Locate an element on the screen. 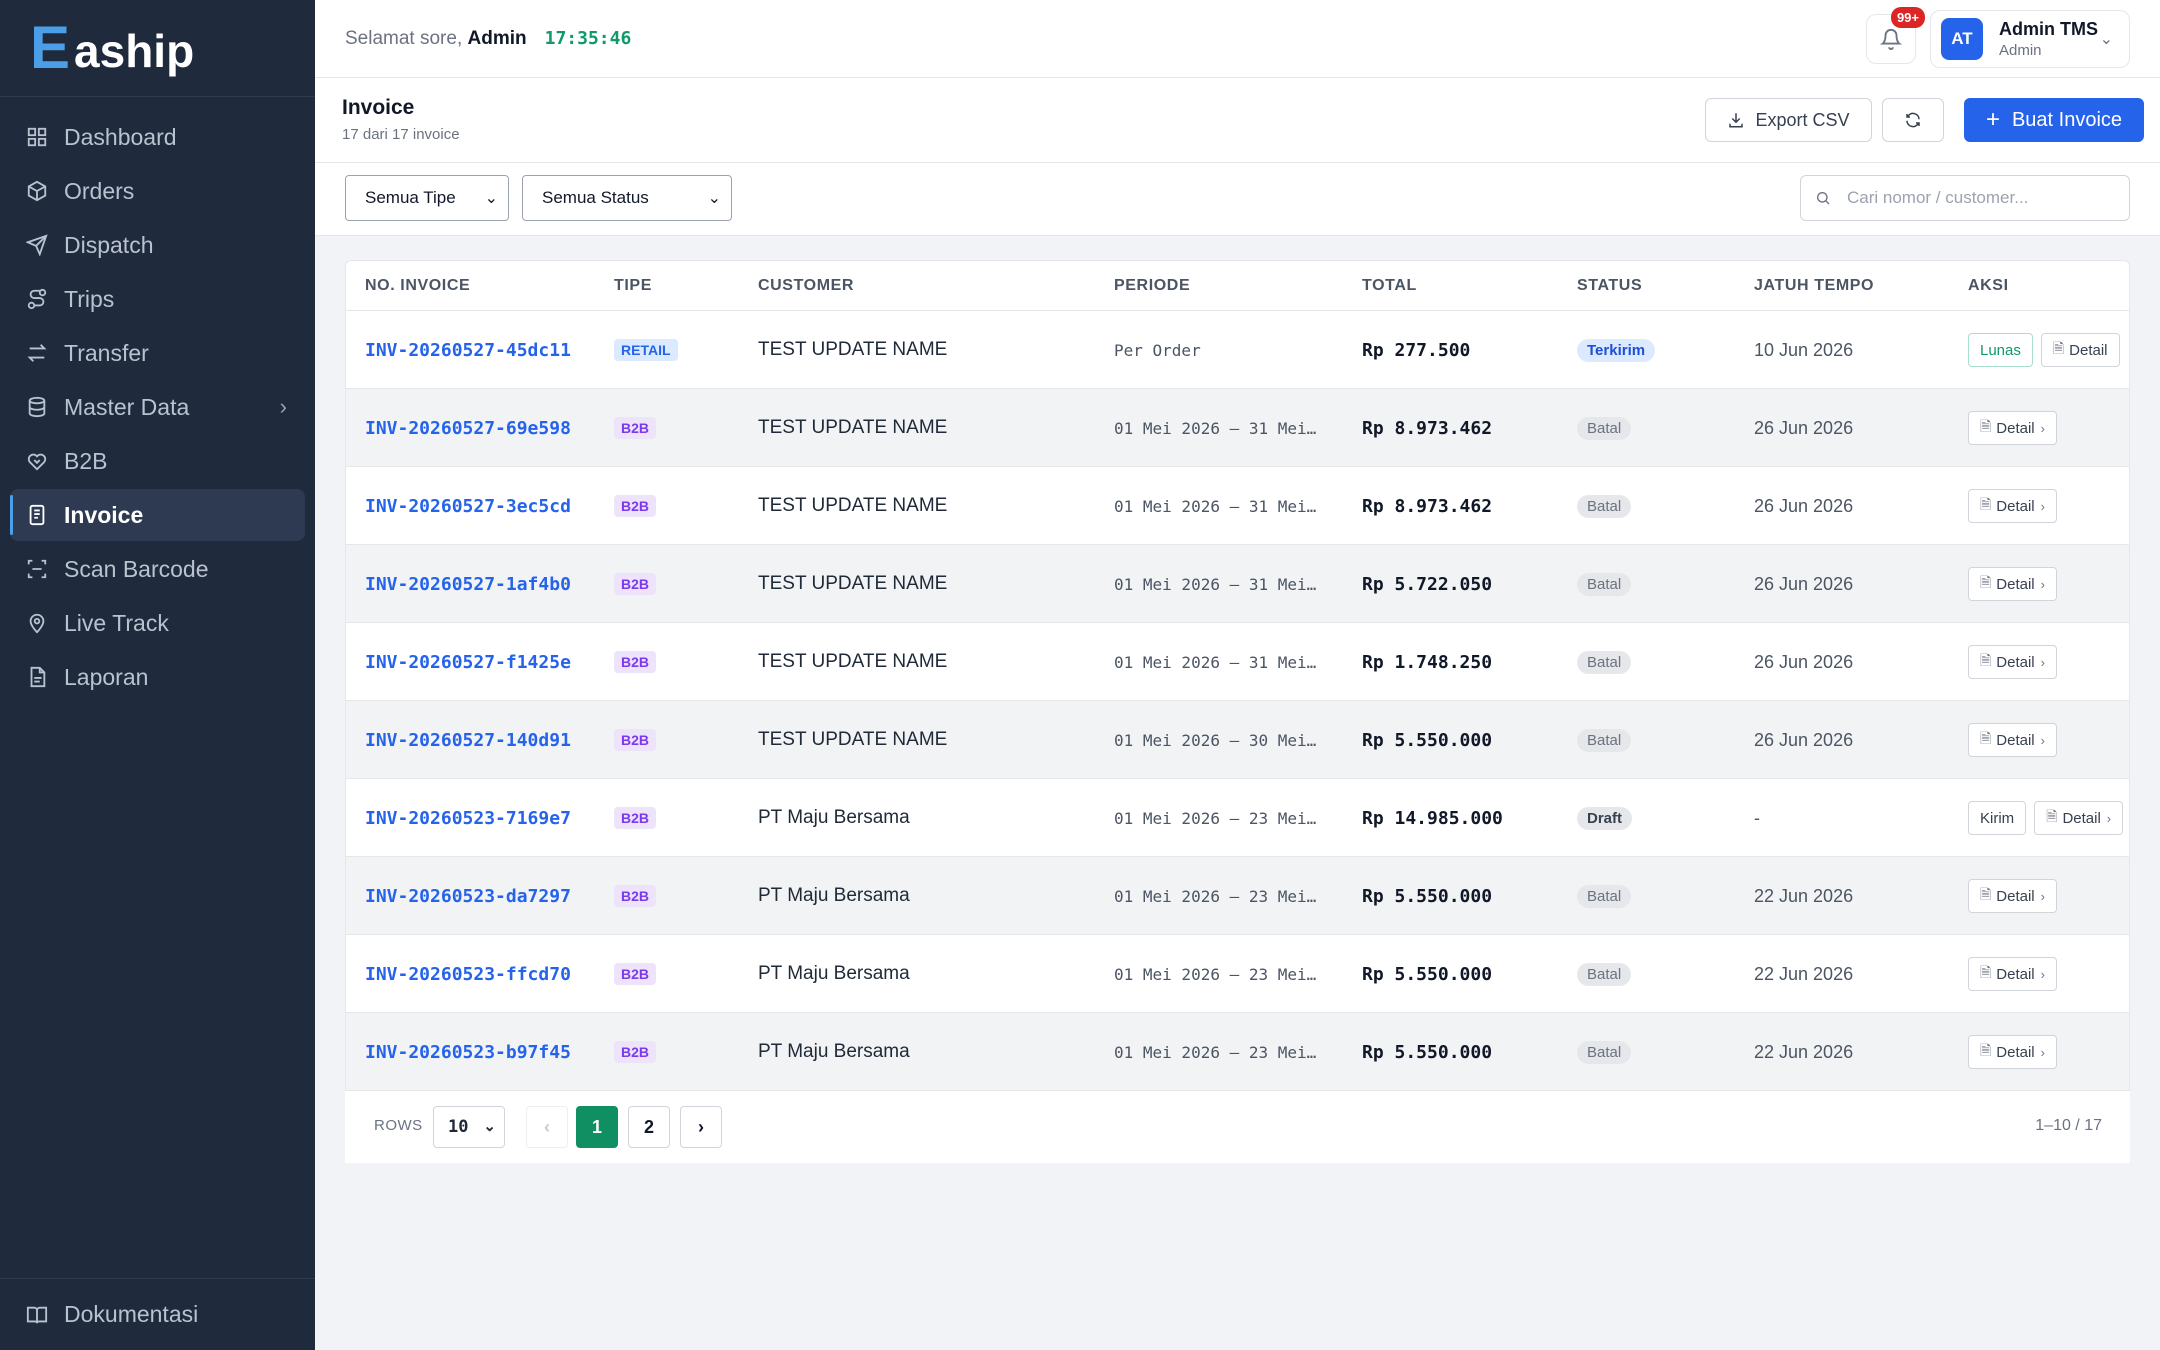 This screenshot has height=1350, width=2160. page-1-button: 1 is located at coordinates (597, 1127).